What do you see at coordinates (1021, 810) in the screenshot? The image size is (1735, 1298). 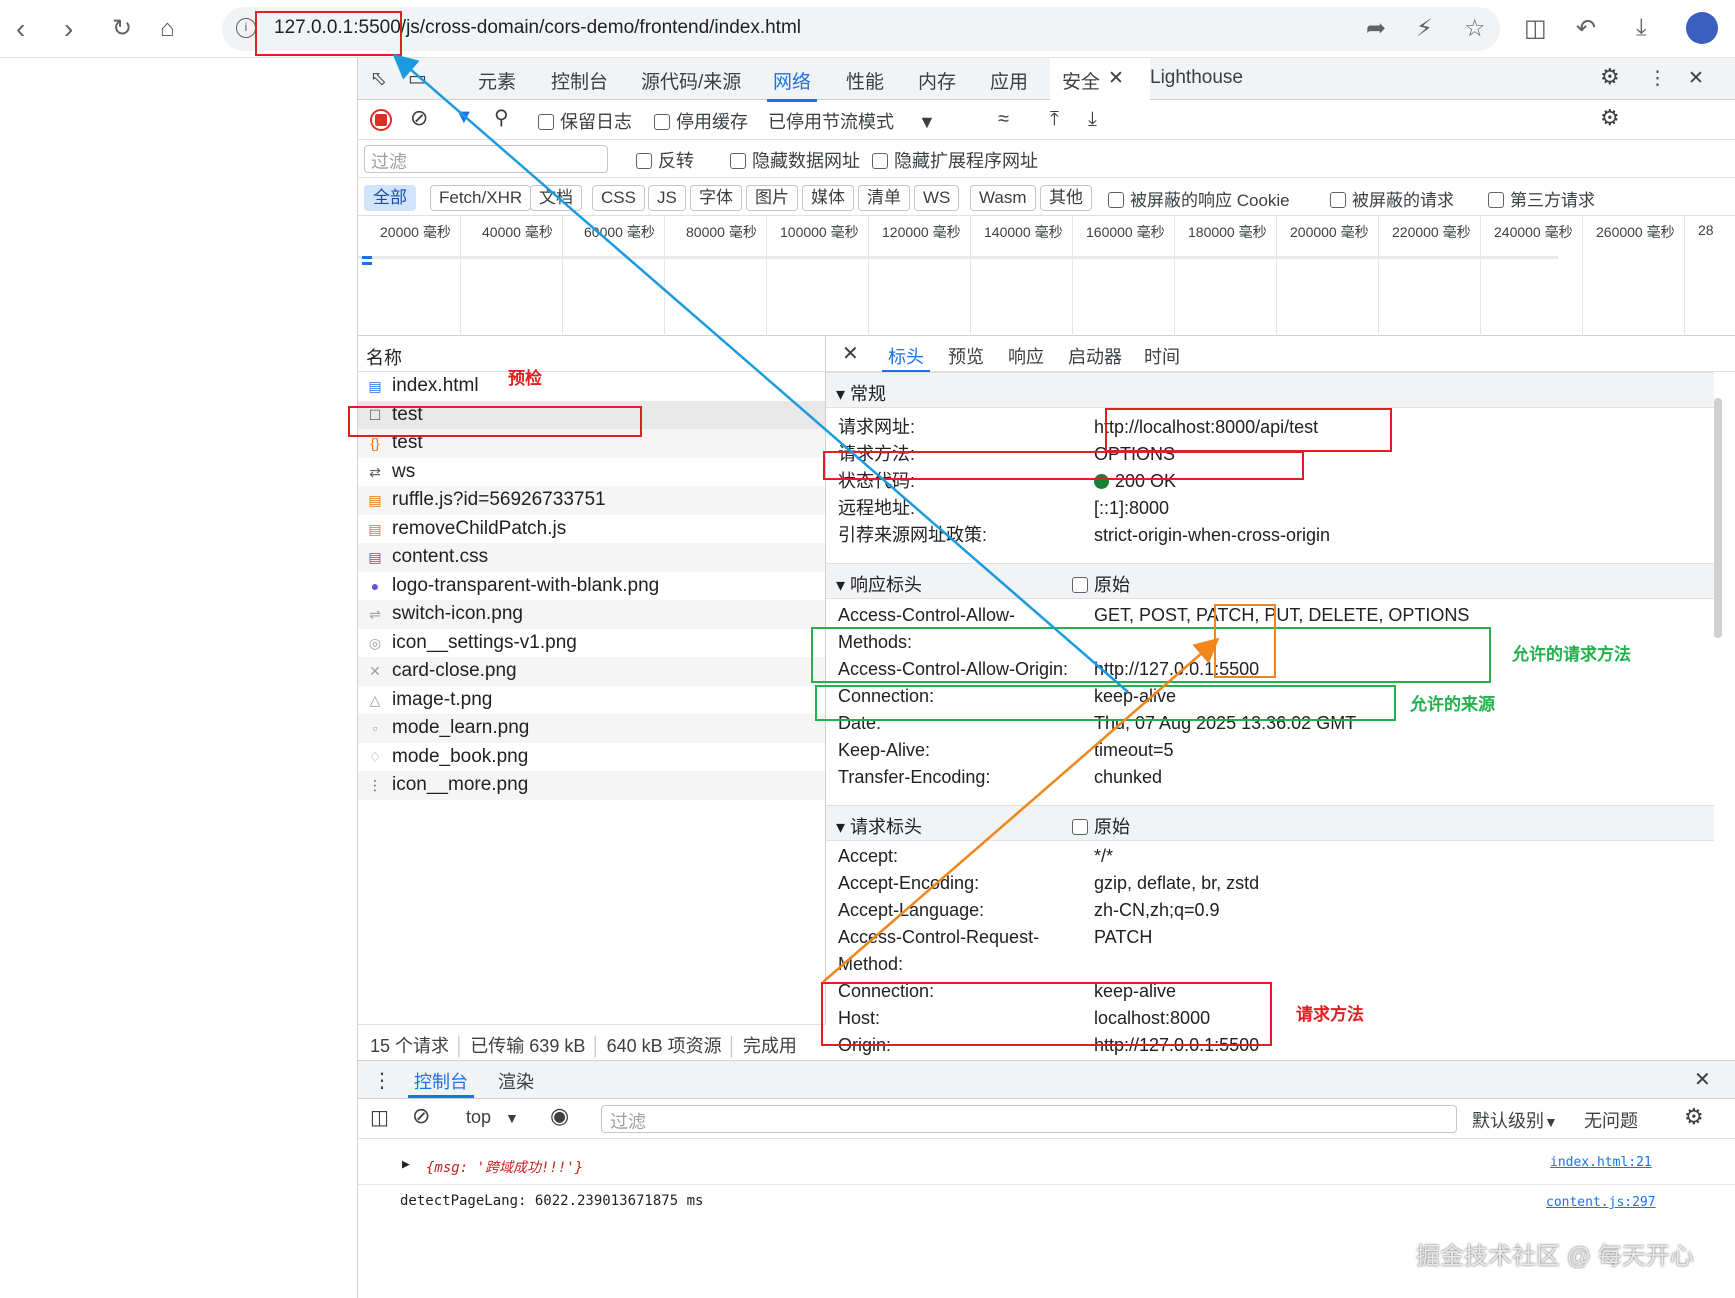 I see `method-arrow` at bounding box center [1021, 810].